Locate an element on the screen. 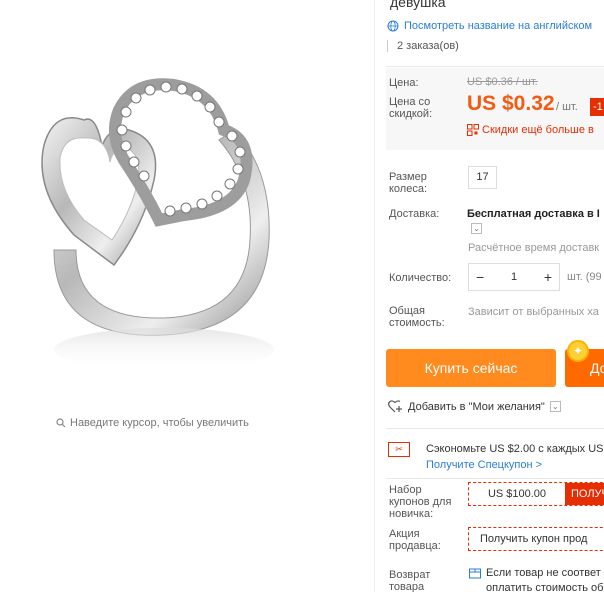 This screenshot has height=592, width=604. app-discount-link: Скидки ещё больше в is located at coordinates (530, 130).